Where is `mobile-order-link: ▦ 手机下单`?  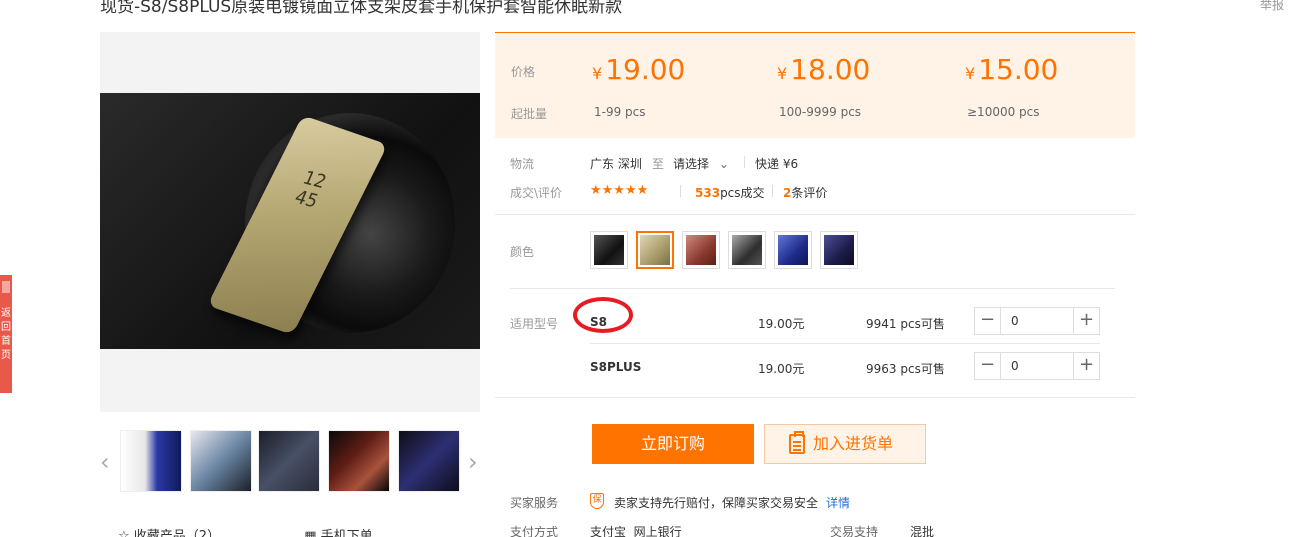
mobile-order-link: ▦ 手机下单 is located at coordinates (358, 533).